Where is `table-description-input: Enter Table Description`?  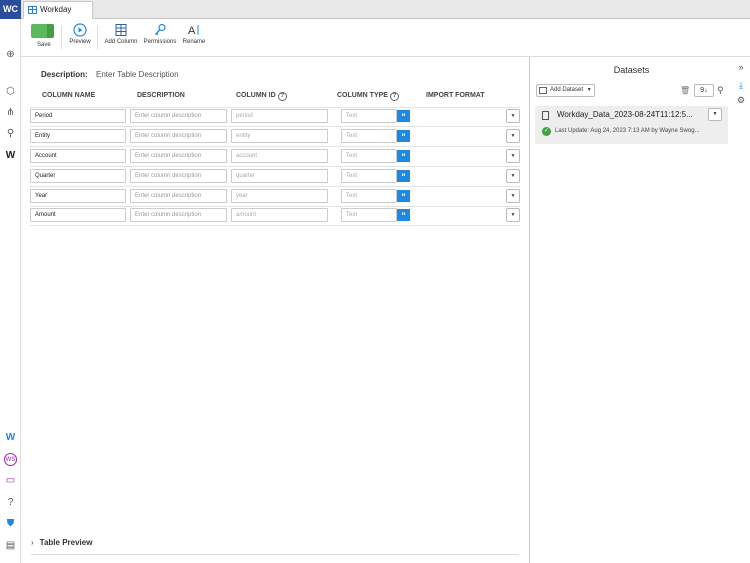
table-description-input: Enter Table Description is located at coordinates (137, 74).